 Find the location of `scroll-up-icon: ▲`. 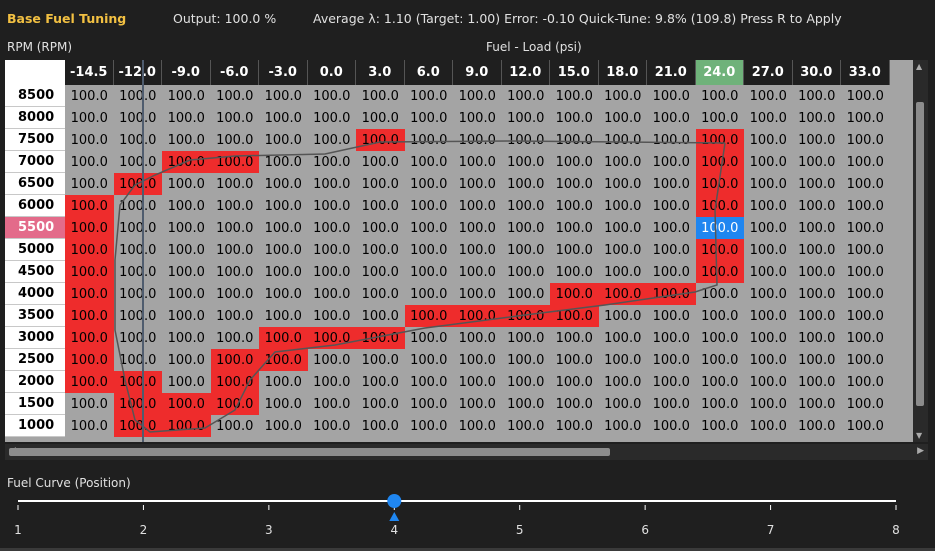

scroll-up-icon: ▲ is located at coordinates (919, 66).